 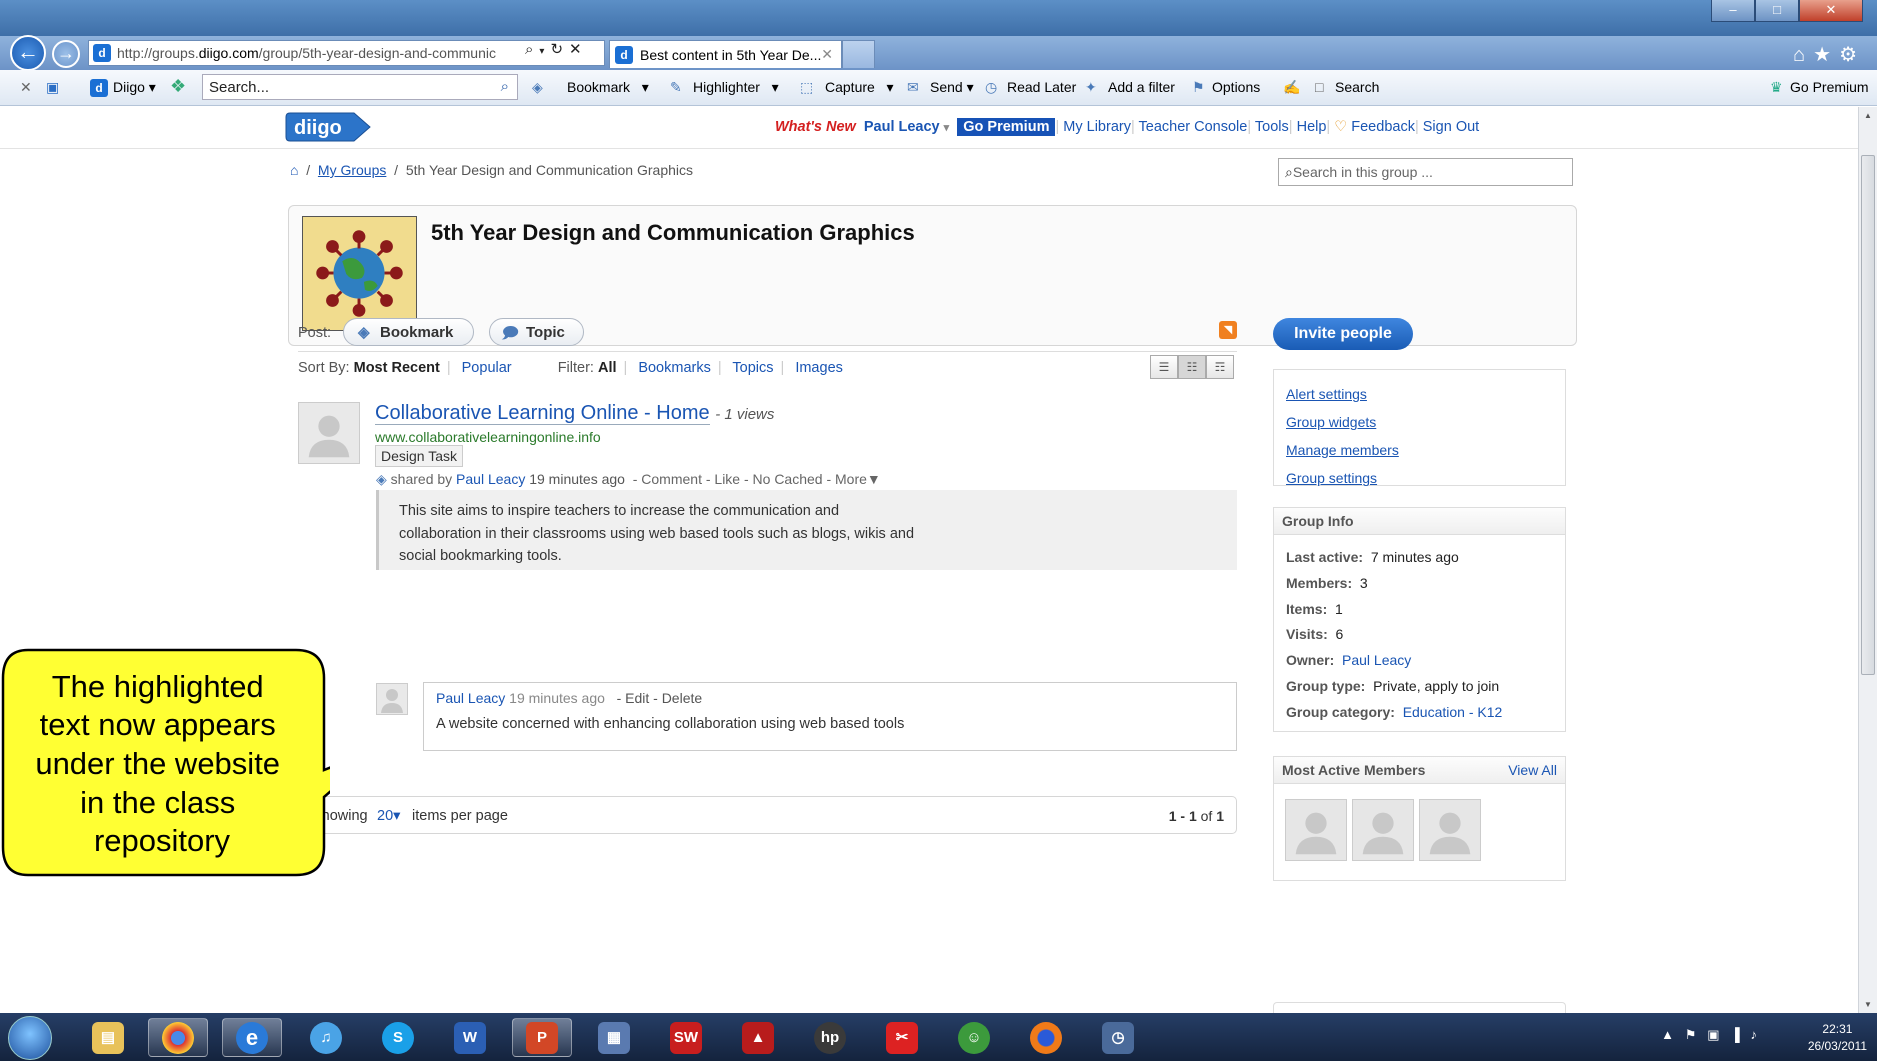 What do you see at coordinates (1777, 11) in the screenshot?
I see `maximize-button: □` at bounding box center [1777, 11].